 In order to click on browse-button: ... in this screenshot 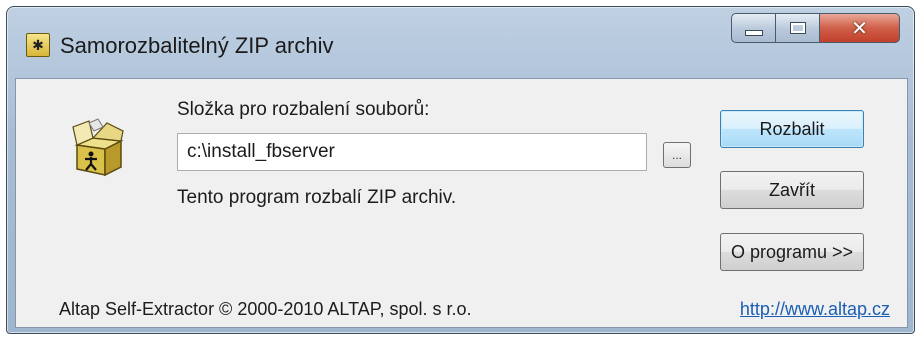, I will do `click(677, 155)`.